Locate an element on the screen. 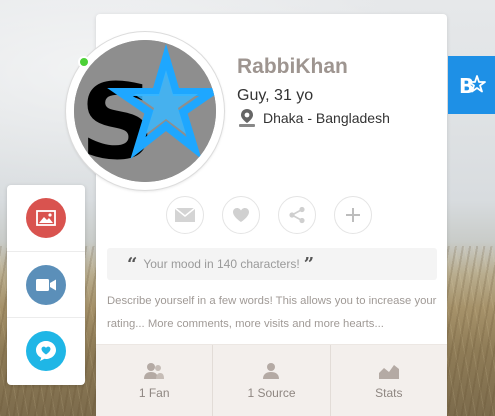 This screenshot has width=495, height=416. stat-source-label: 1 Source is located at coordinates (271, 392).